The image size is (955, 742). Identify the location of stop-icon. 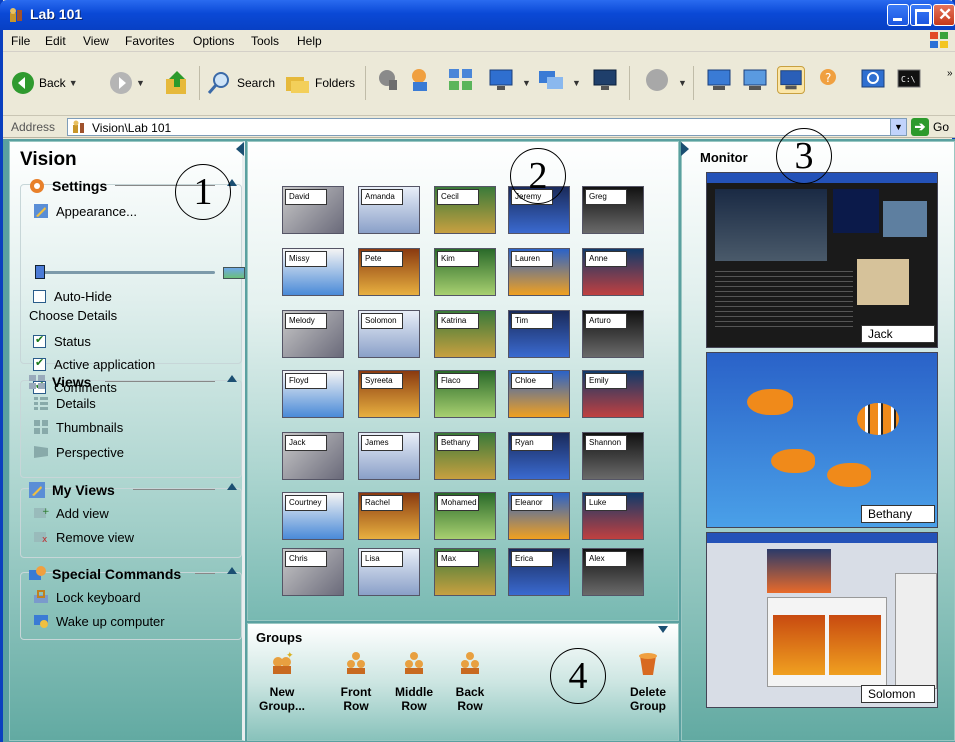
(657, 80).